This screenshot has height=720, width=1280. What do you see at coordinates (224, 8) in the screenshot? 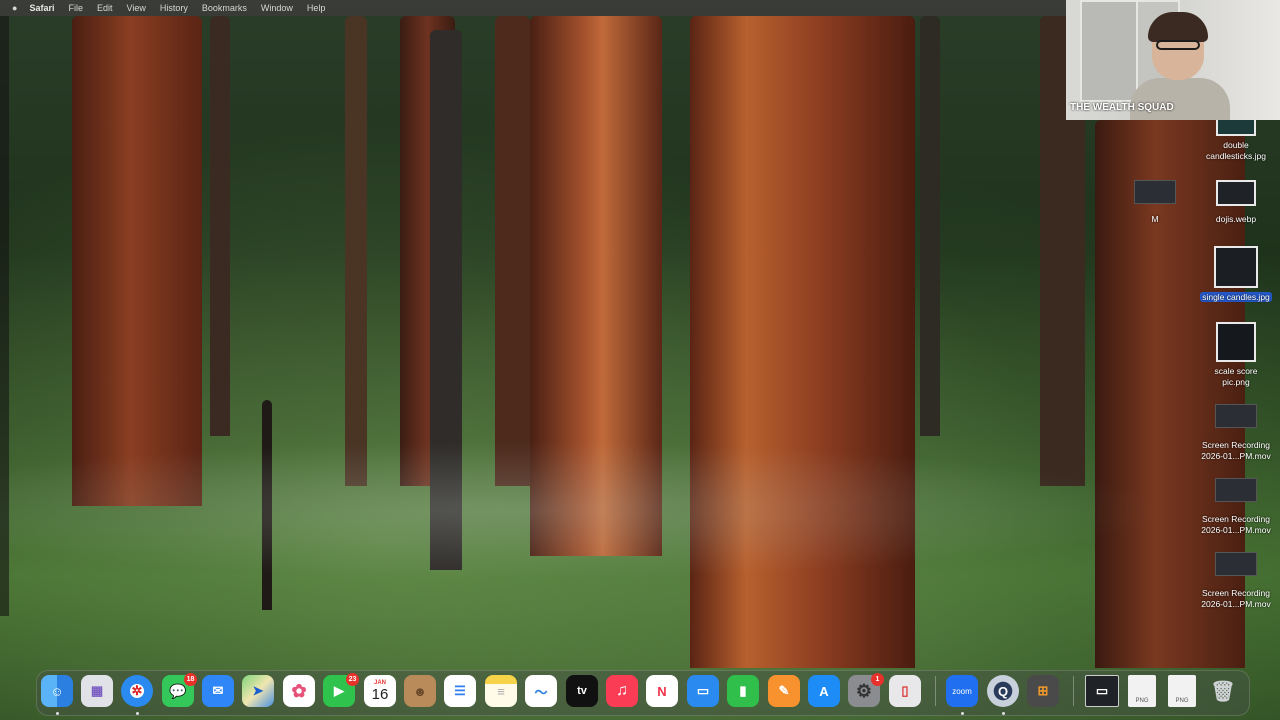
I see `menu-bookmarks: Bookmarks` at bounding box center [224, 8].